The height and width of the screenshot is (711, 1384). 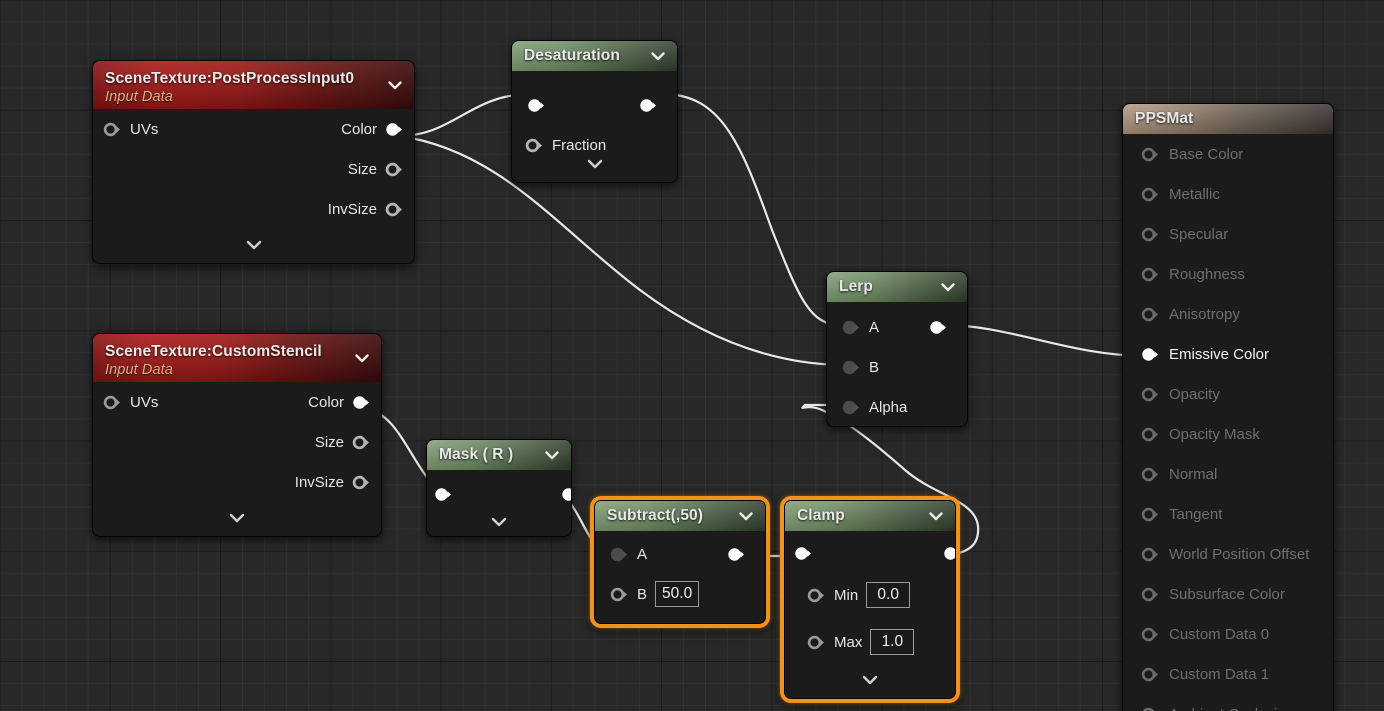 I want to click on clamp-min-value-field: 0.0, so click(x=888, y=595).